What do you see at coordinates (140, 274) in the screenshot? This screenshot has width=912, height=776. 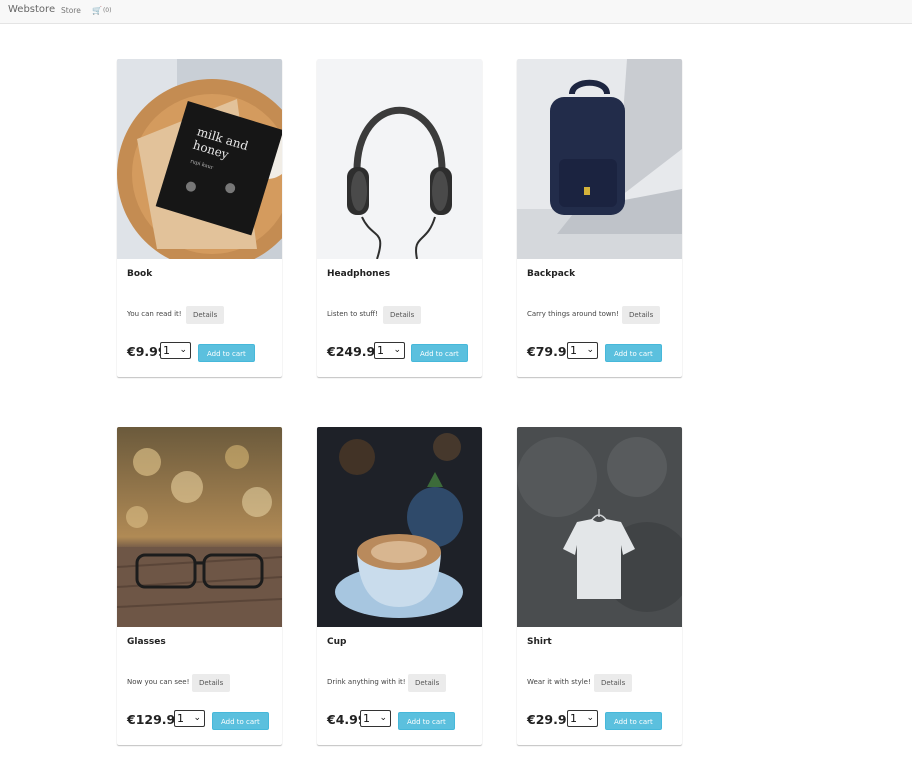 I see `product-title: Book` at bounding box center [140, 274].